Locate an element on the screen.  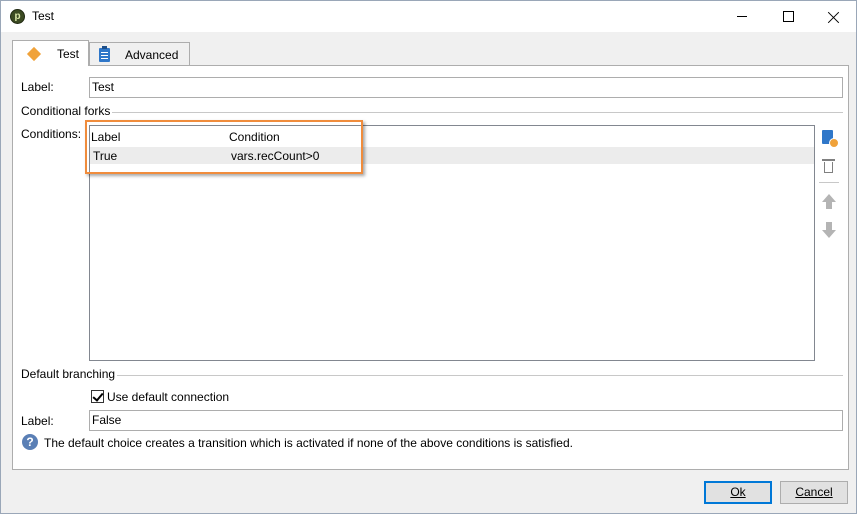
app-icon: p is located at coordinates (17, 16).